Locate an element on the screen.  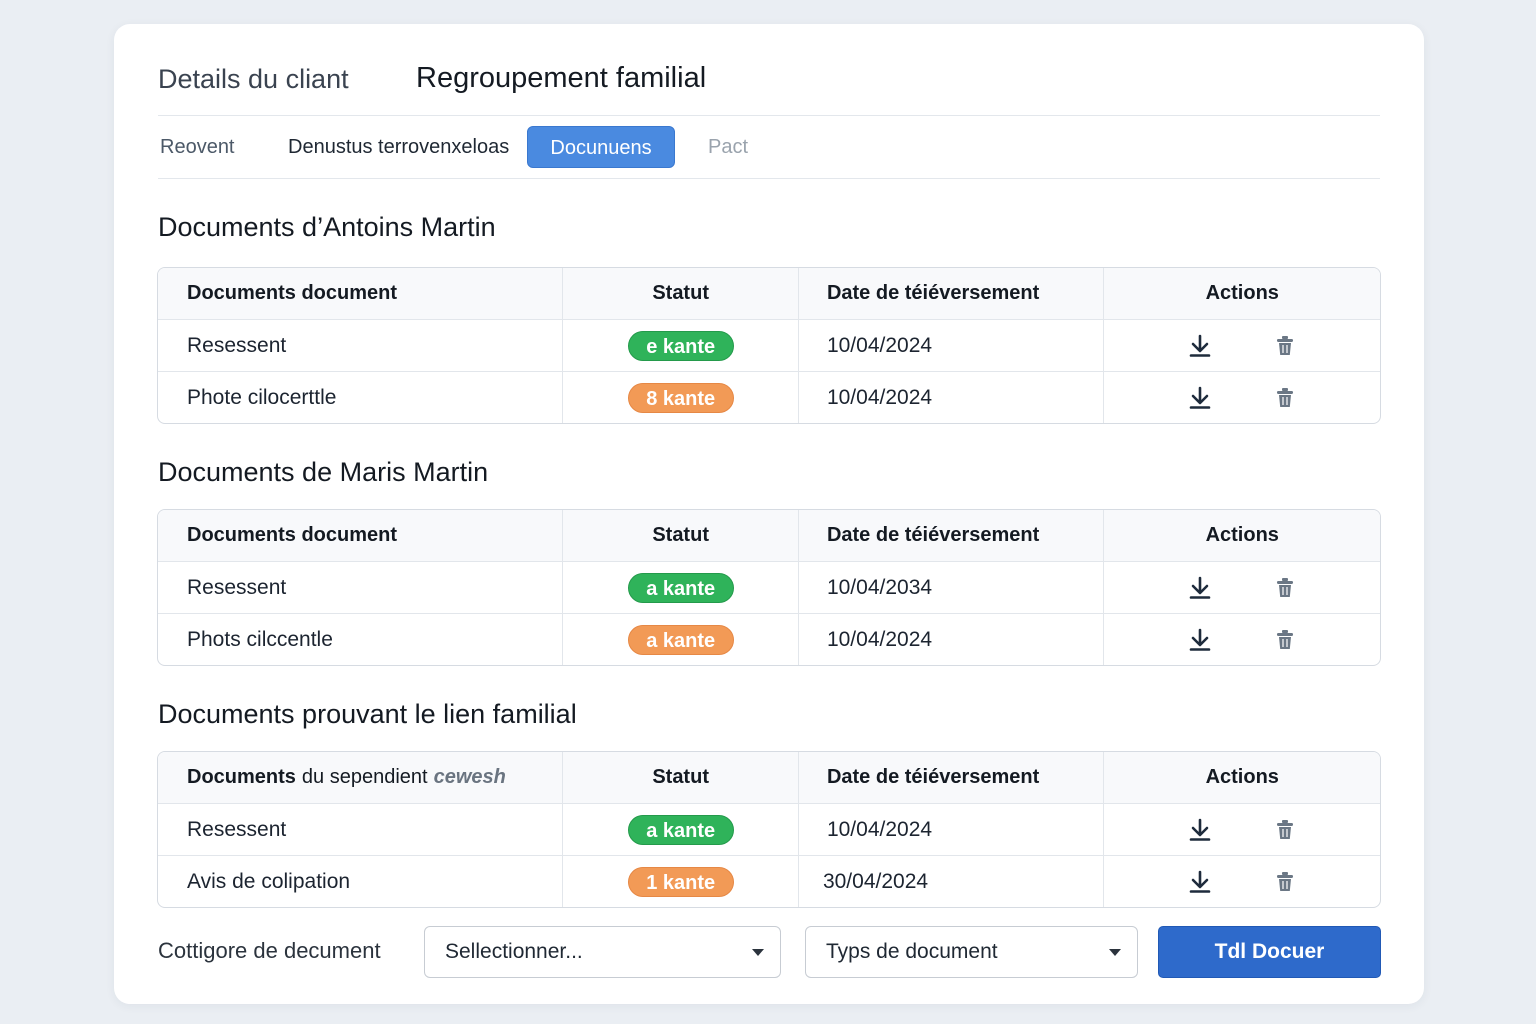
table-row: Resessent a kante 10/04/2034 is located at coordinates (769, 587).